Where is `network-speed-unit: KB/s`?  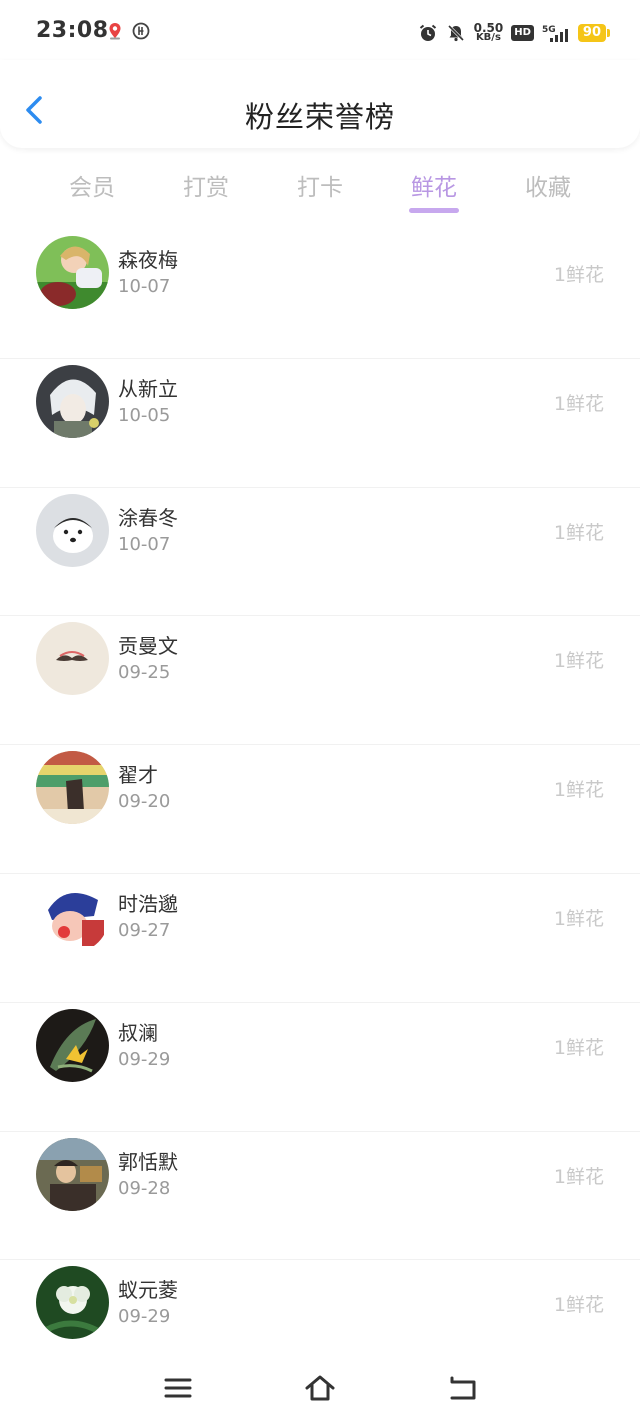 network-speed-unit: KB/s is located at coordinates (488, 37).